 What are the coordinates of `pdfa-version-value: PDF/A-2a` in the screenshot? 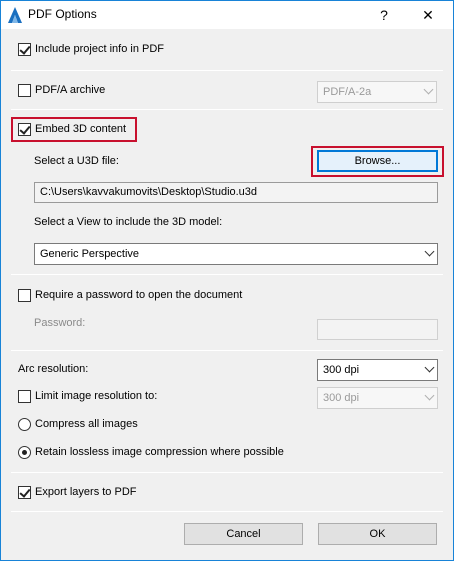 It's located at (347, 92).